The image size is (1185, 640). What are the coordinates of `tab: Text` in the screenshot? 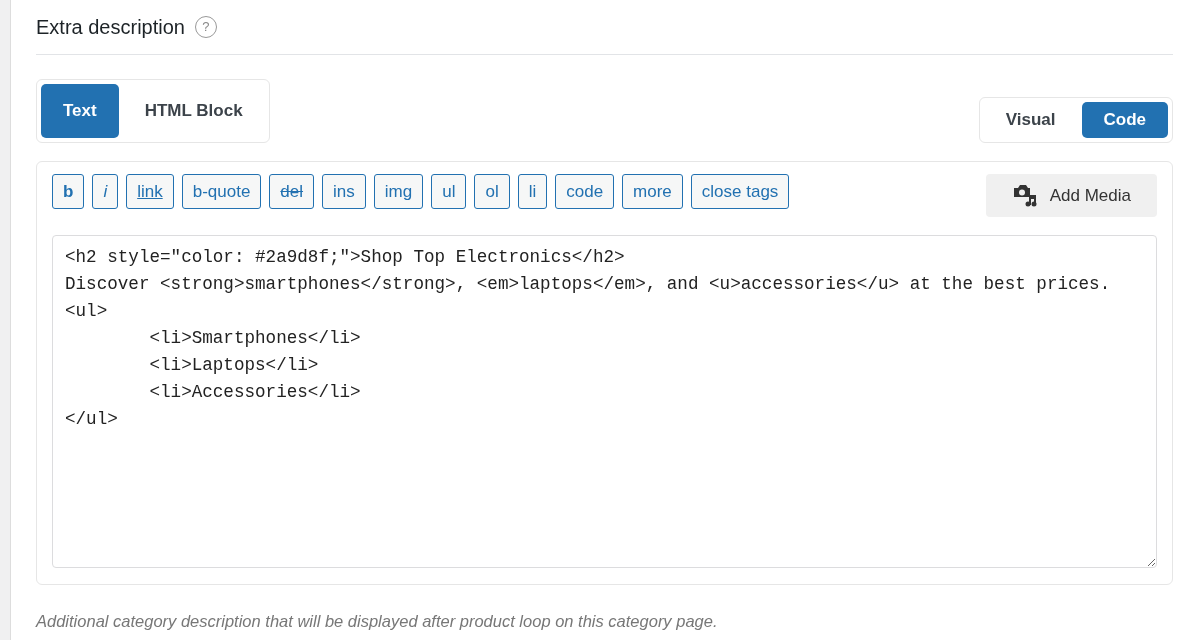 It's located at (80, 111).